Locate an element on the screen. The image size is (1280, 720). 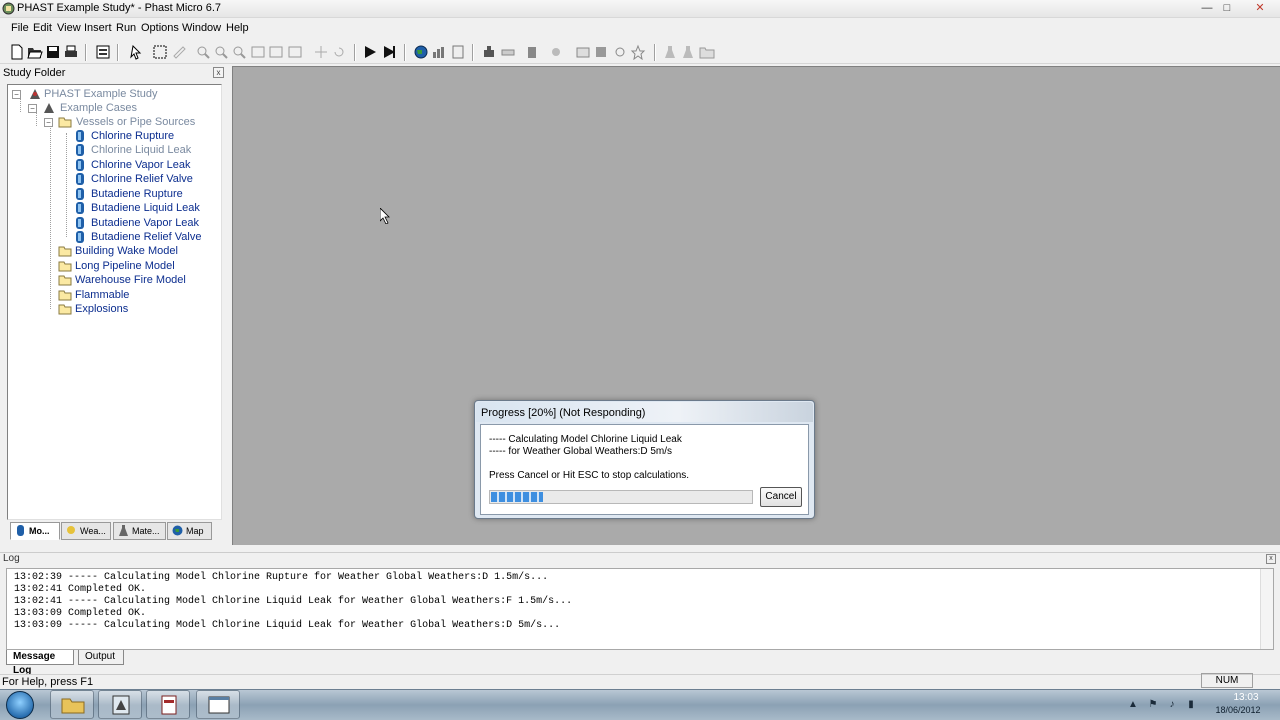
vessel-icon is located at coordinates (489, 52).